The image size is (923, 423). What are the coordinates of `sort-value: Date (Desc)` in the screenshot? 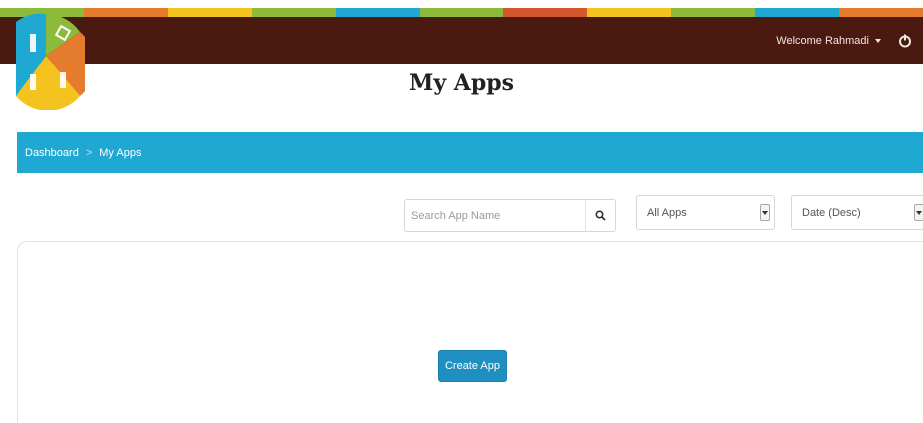 It's located at (831, 212).